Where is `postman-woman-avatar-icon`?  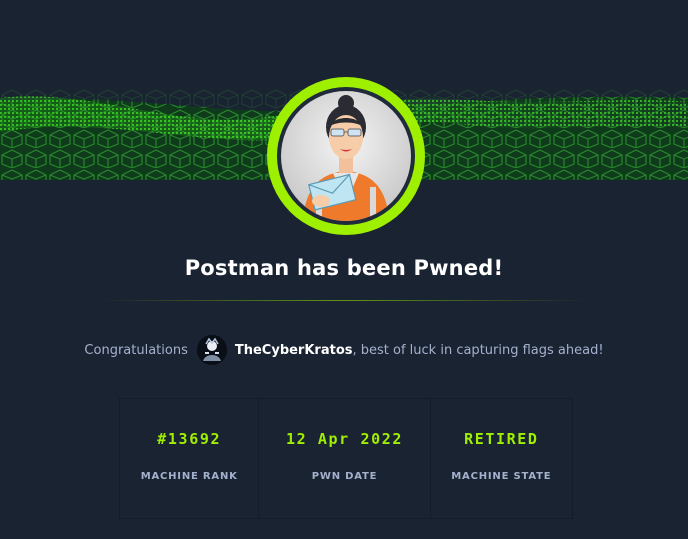
postman-woman-avatar-icon is located at coordinates (346, 156).